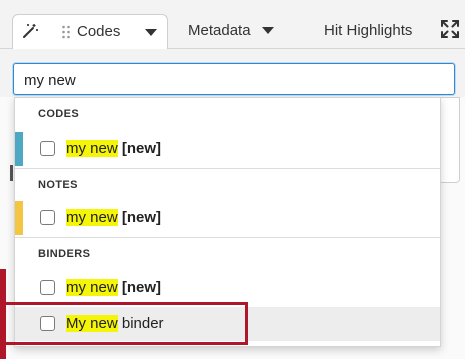  Describe the element at coordinates (368, 30) in the screenshot. I see `tab-hit-highlights: Hit Highlights` at that location.